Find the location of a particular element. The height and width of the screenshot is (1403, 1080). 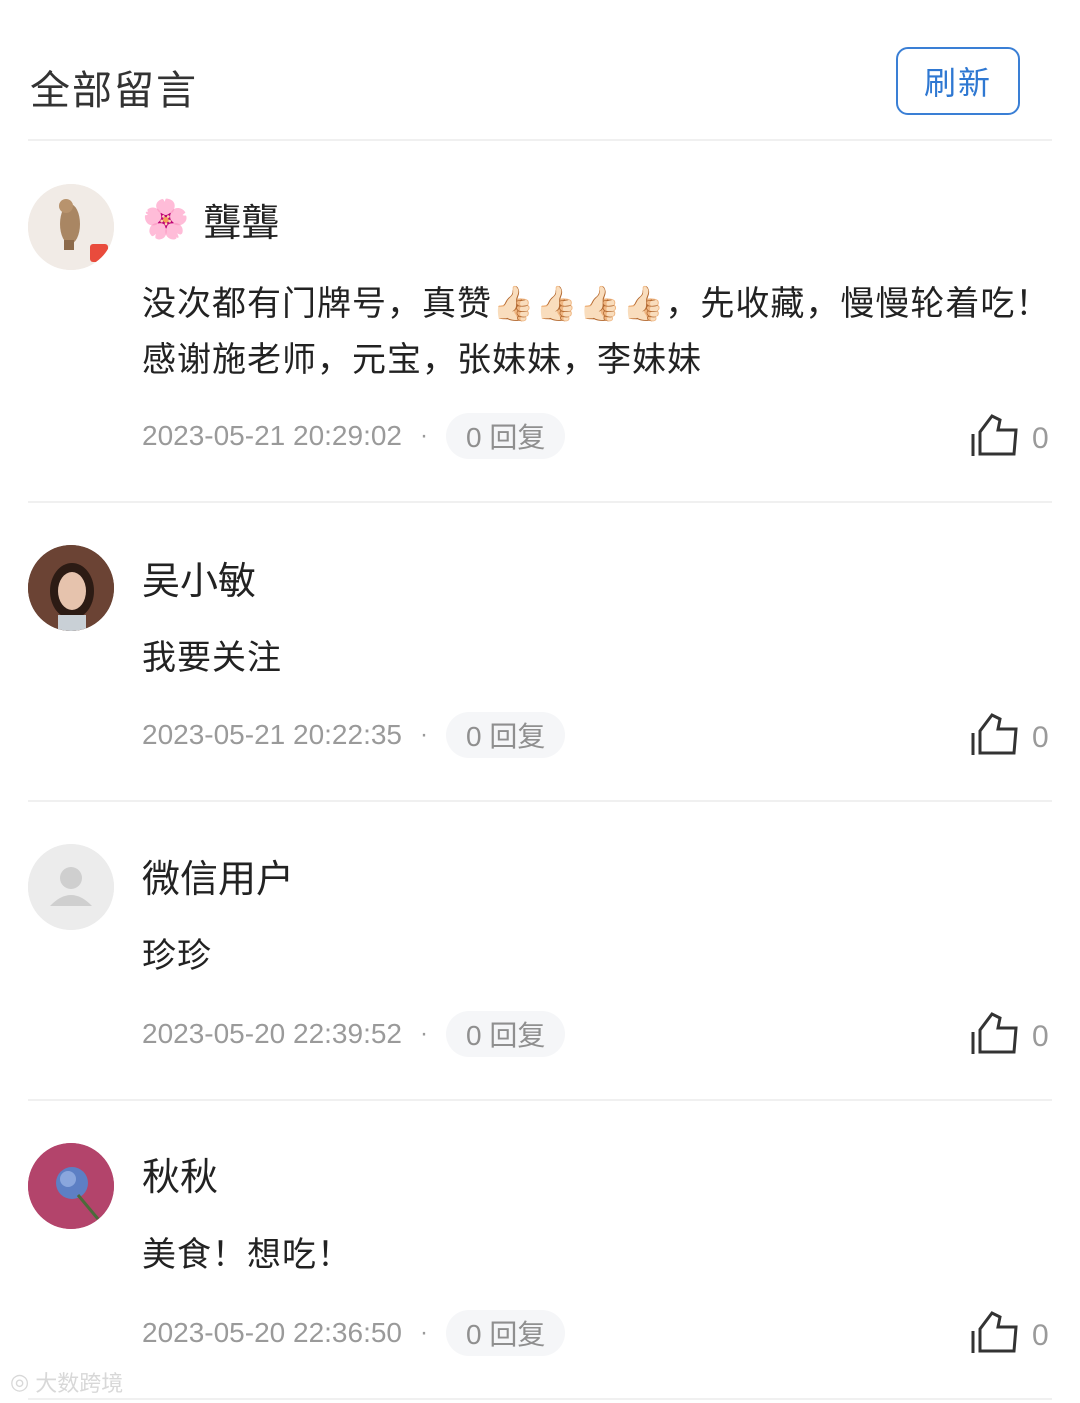

comments-header: 全部留言 刷新 is located at coordinates (540, 70).